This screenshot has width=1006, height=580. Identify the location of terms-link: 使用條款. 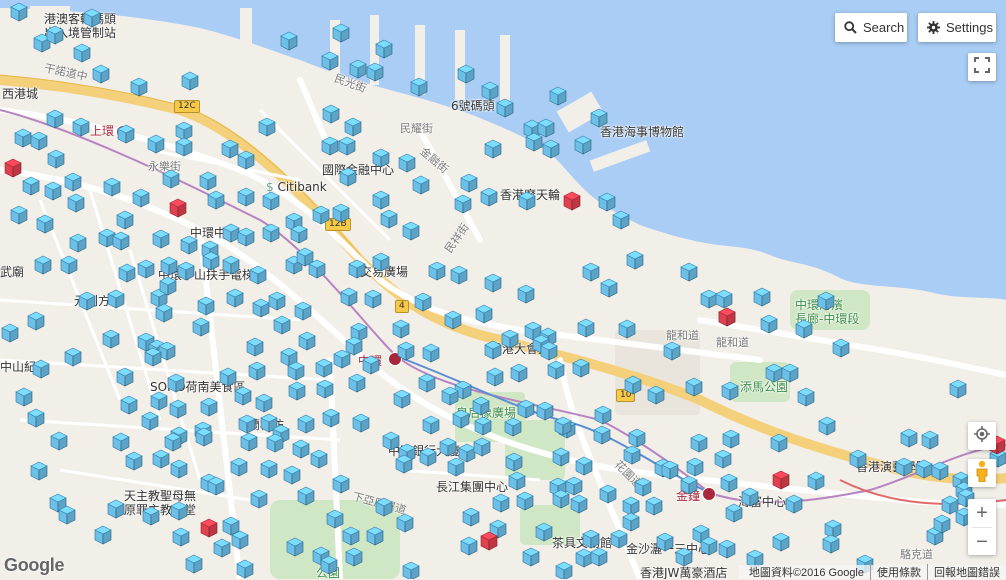
(898, 572).